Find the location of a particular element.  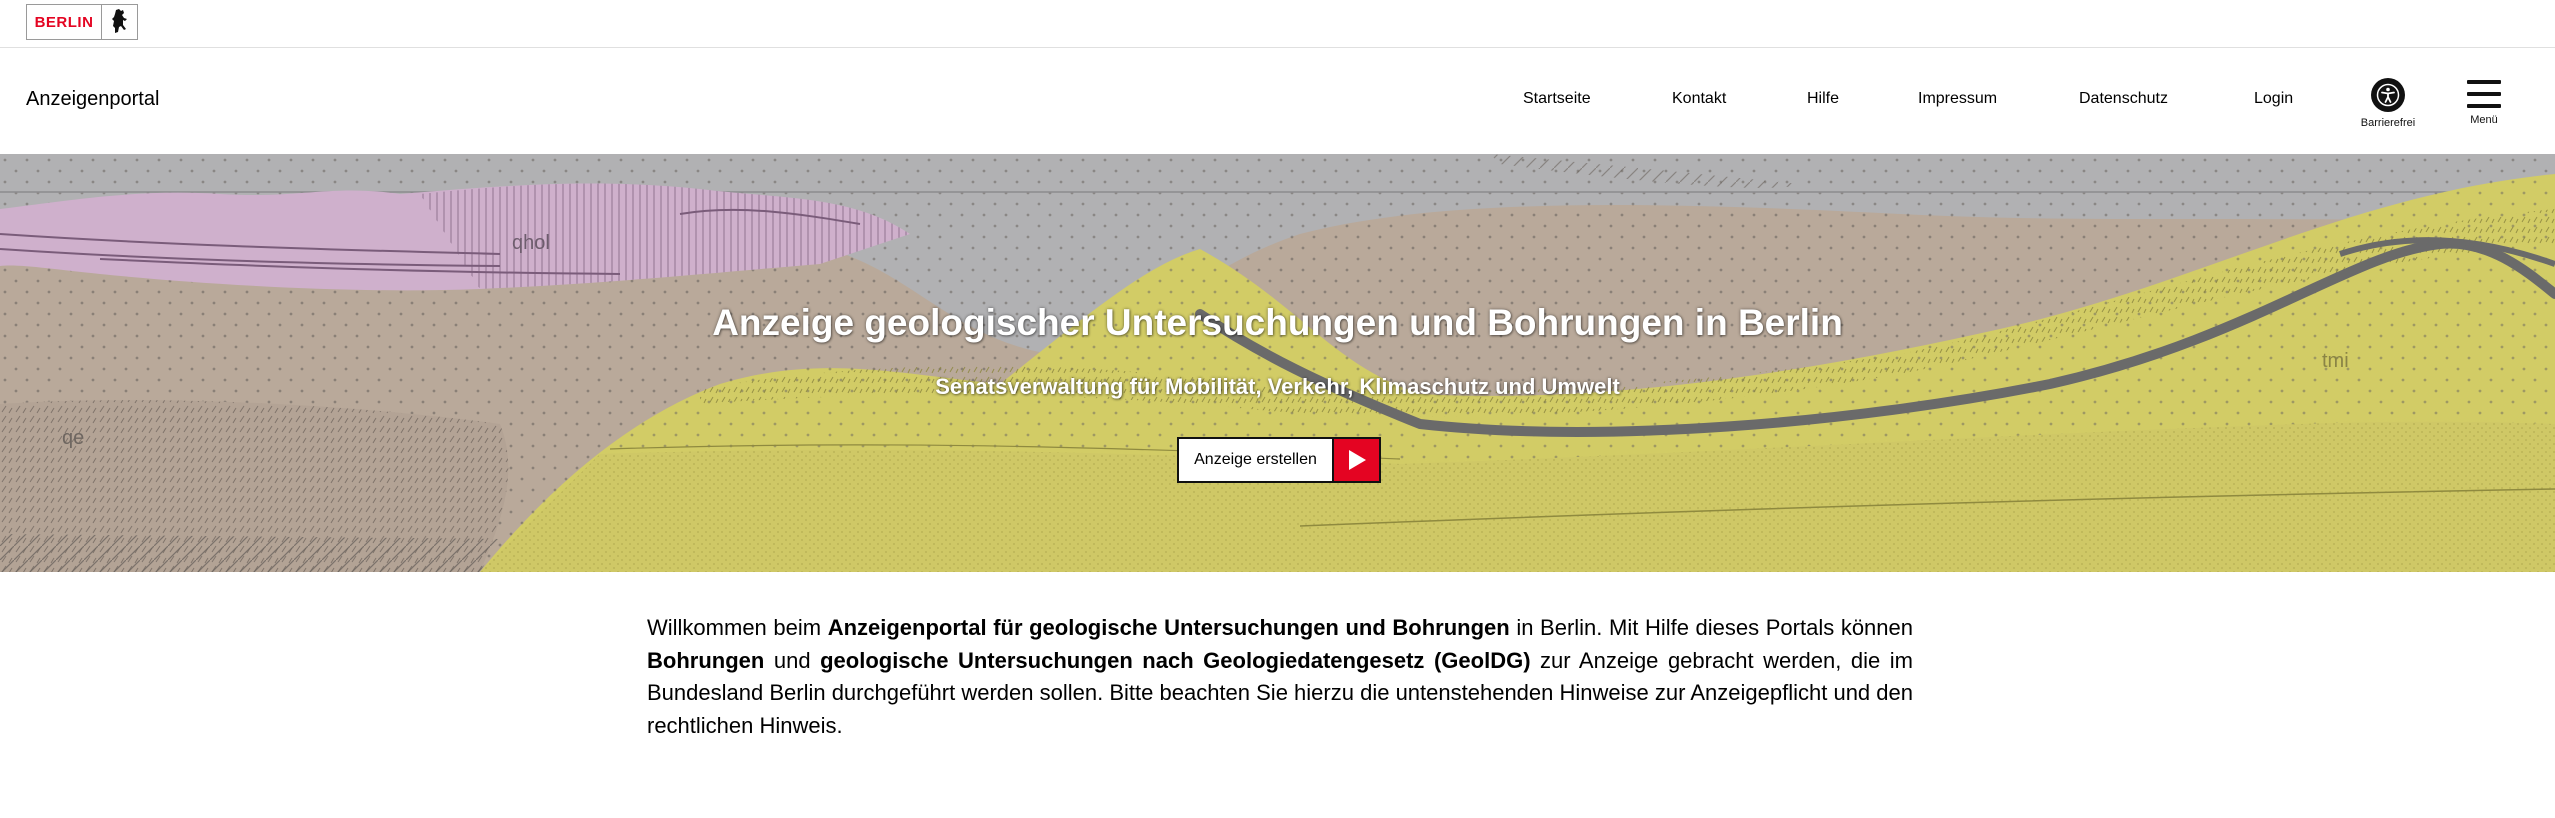

berlin-logo: BERLIN is located at coordinates (82, 22).